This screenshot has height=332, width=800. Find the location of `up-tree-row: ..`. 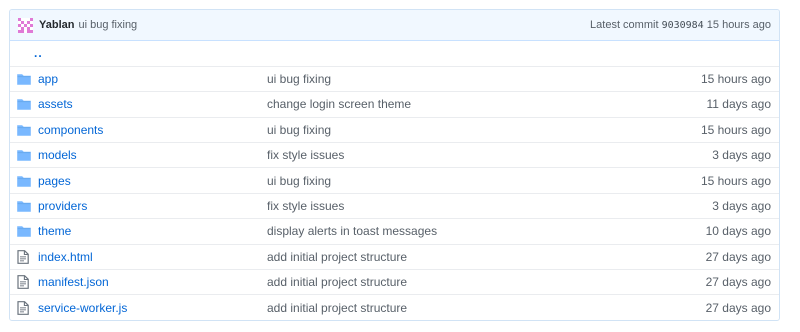

up-tree-row: .. is located at coordinates (394, 53).